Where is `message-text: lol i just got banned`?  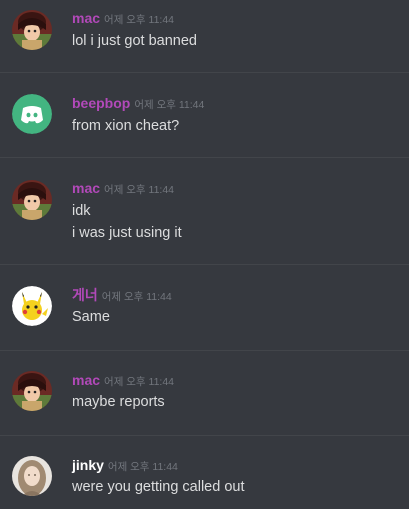 message-text: lol i just got banned is located at coordinates (134, 41).